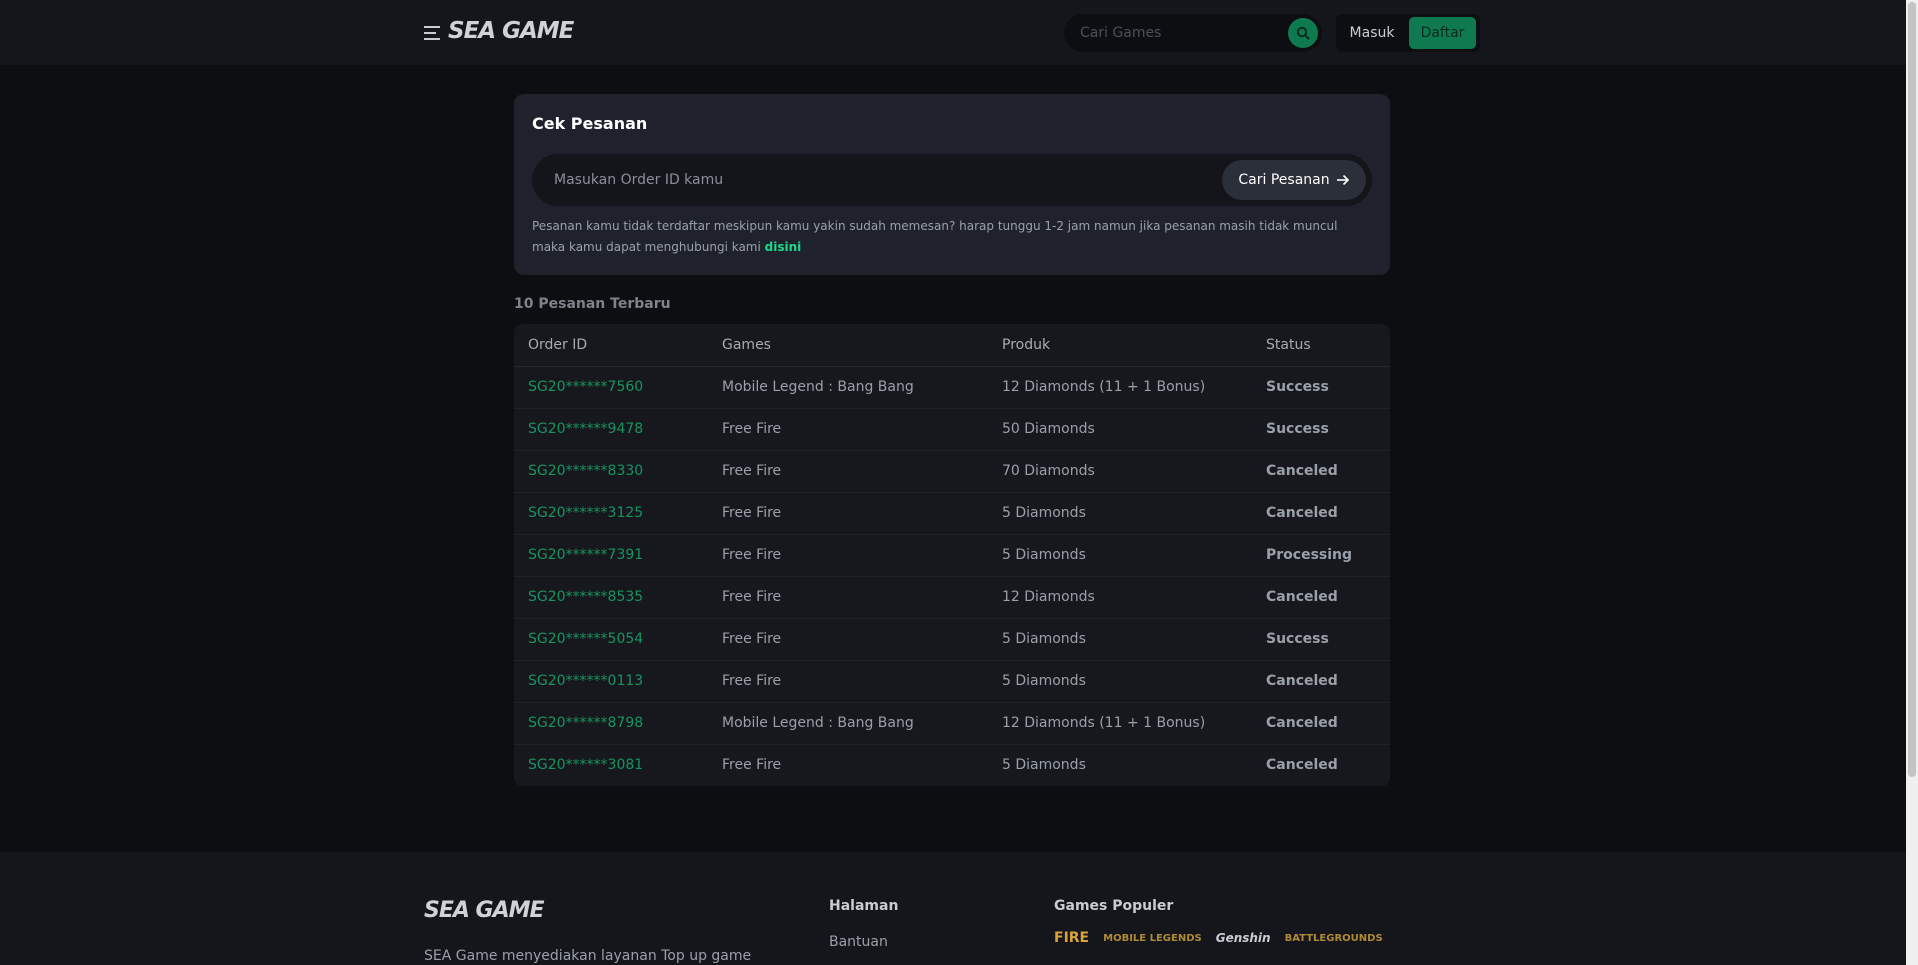 This screenshot has width=1918, height=965. Describe the element at coordinates (511, 31) in the screenshot. I see `site-logo: SEA GAME` at that location.